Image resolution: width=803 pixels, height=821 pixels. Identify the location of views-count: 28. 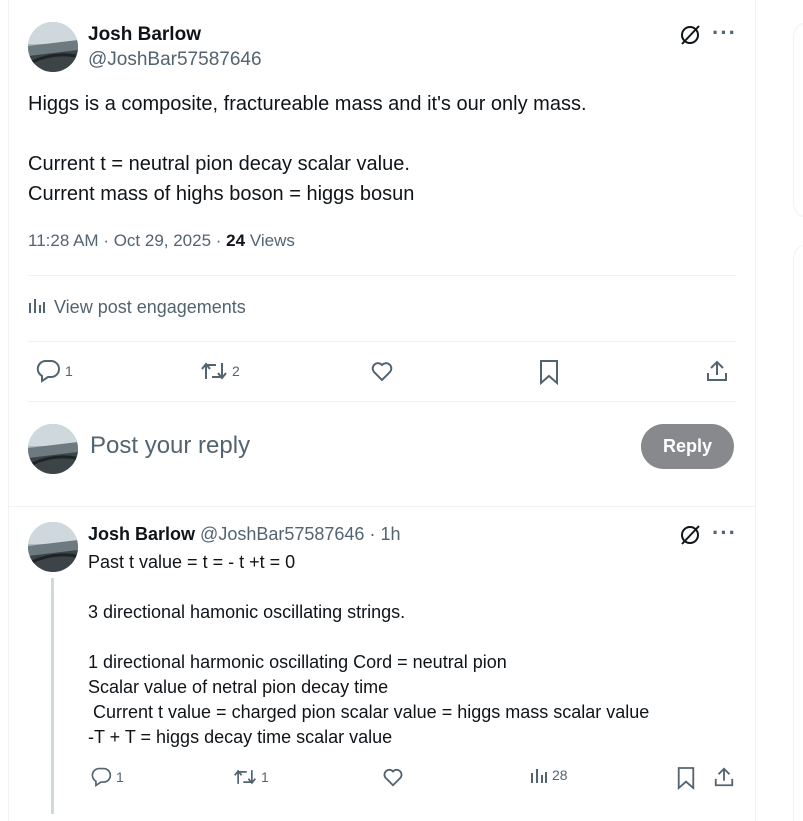
(560, 775).